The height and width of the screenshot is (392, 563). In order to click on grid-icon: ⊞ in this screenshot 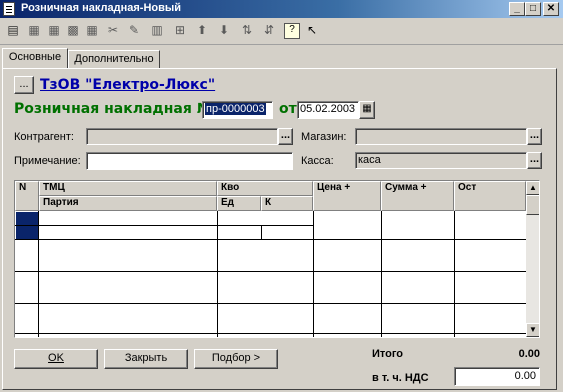, I will do `click(180, 30)`.